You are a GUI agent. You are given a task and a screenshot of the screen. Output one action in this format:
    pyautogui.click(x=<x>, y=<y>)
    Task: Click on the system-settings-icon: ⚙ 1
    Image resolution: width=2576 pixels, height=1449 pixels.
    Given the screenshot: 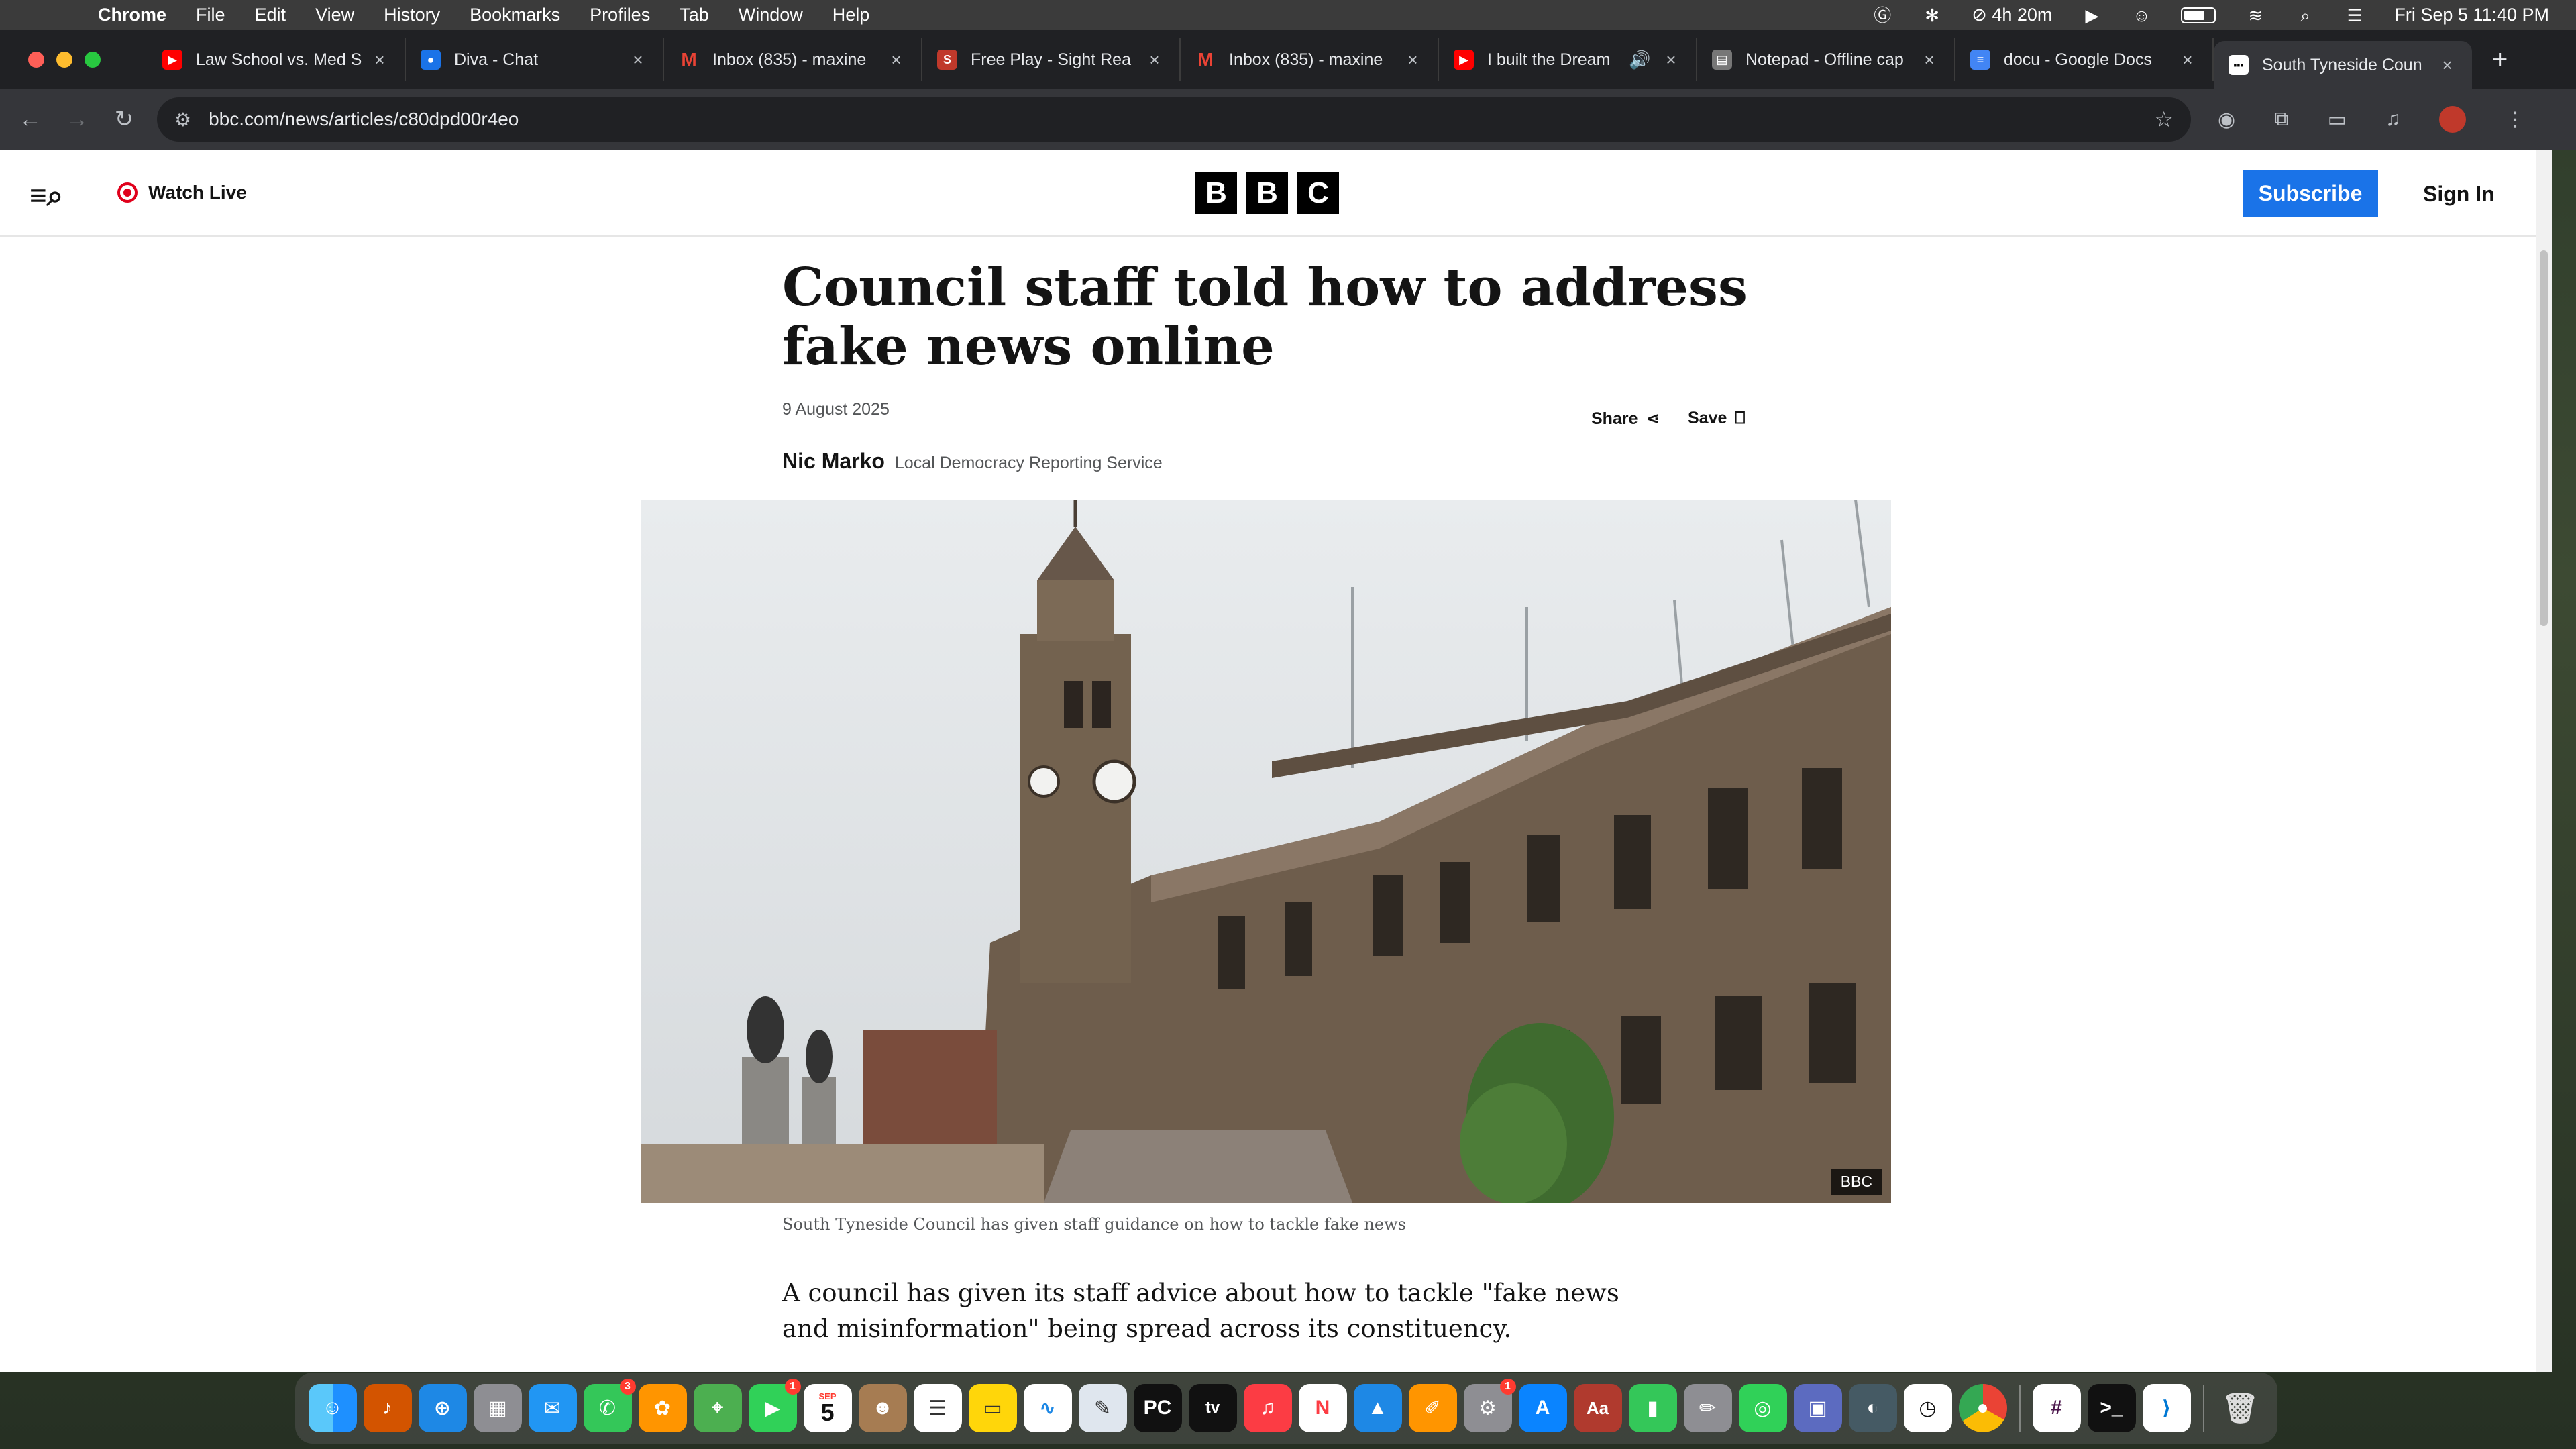 What is the action you would take?
    pyautogui.click(x=1489, y=1405)
    